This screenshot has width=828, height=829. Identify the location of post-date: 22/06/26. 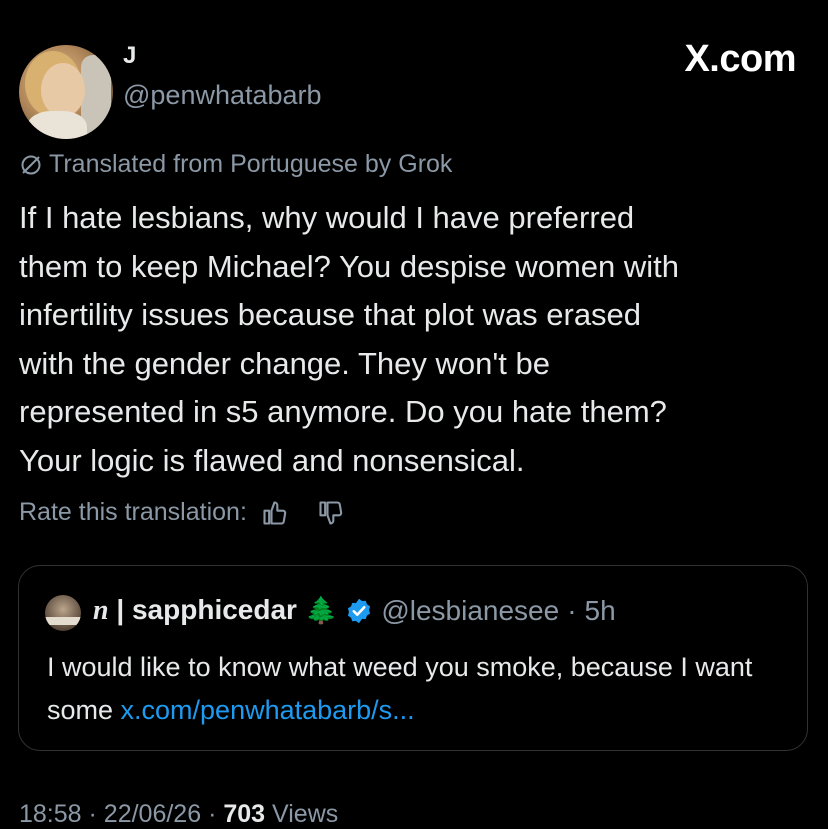
(152, 814).